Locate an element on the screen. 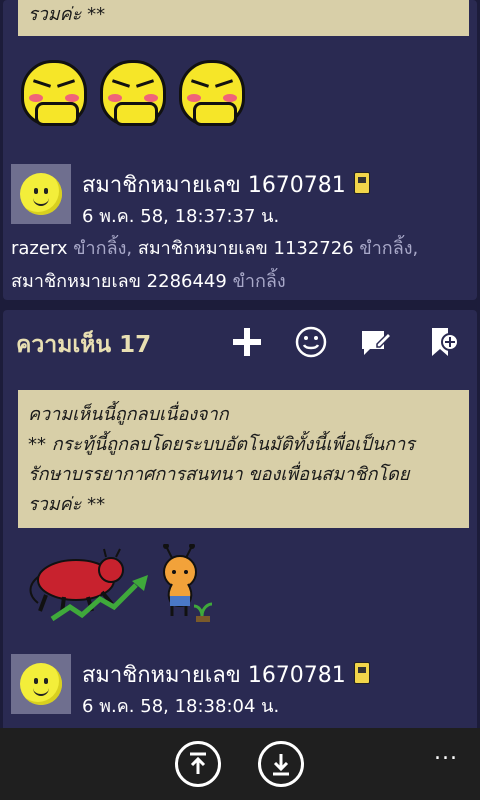  deleted-notice-line: ความเห็นนี้ถูกลบเนื่องจาก is located at coordinates (128, 414).